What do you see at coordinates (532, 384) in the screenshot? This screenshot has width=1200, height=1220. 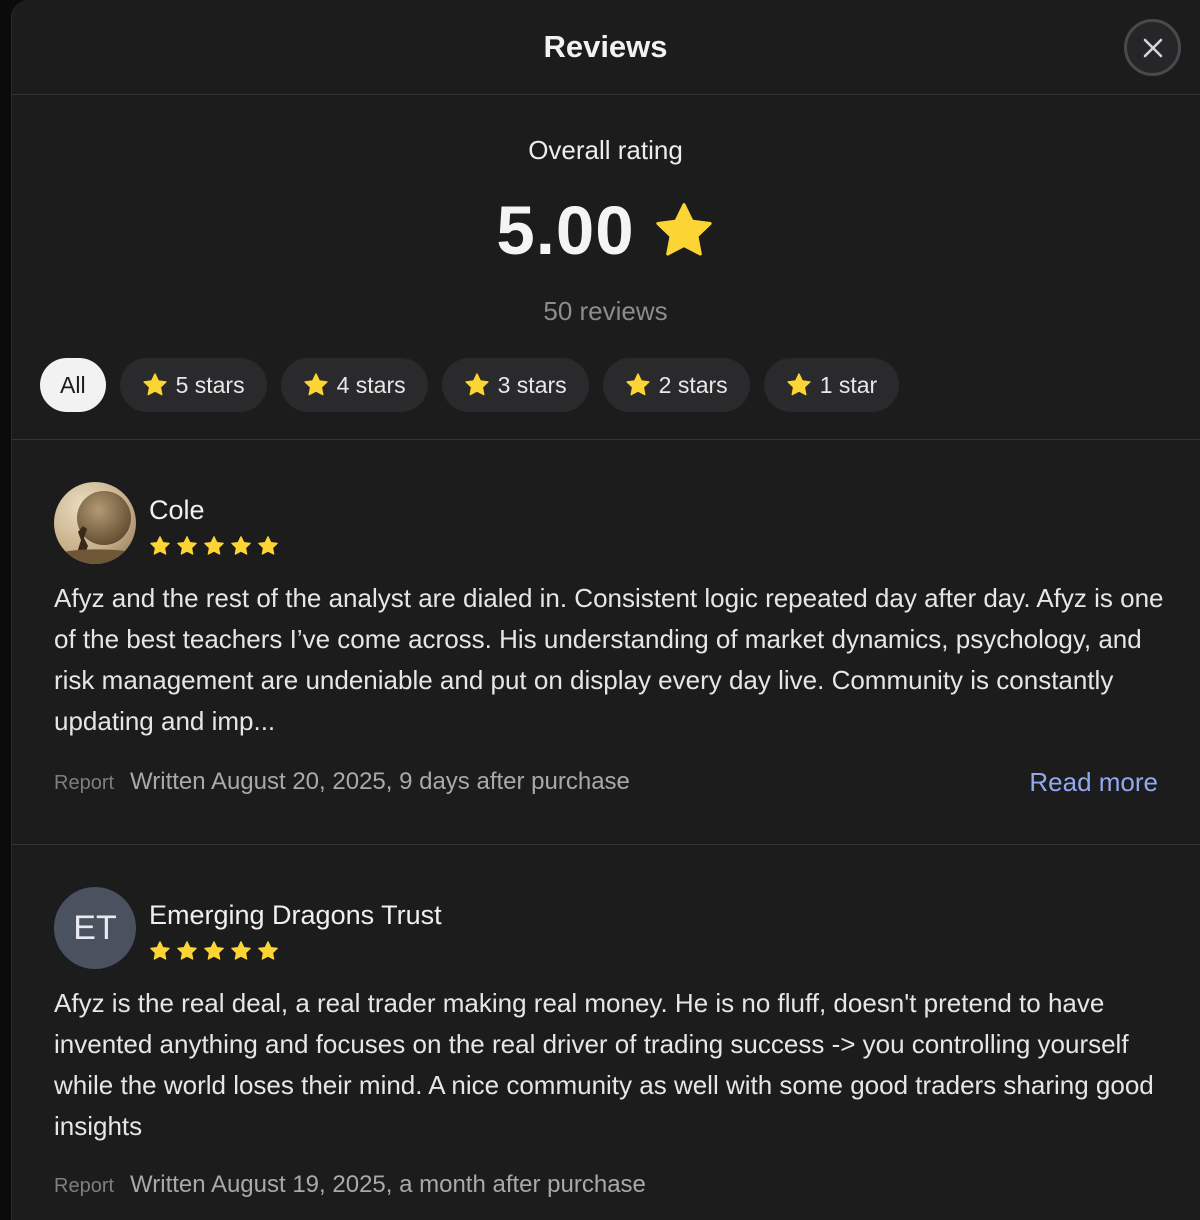 I see `filter-chip-label: 3 stars` at bounding box center [532, 384].